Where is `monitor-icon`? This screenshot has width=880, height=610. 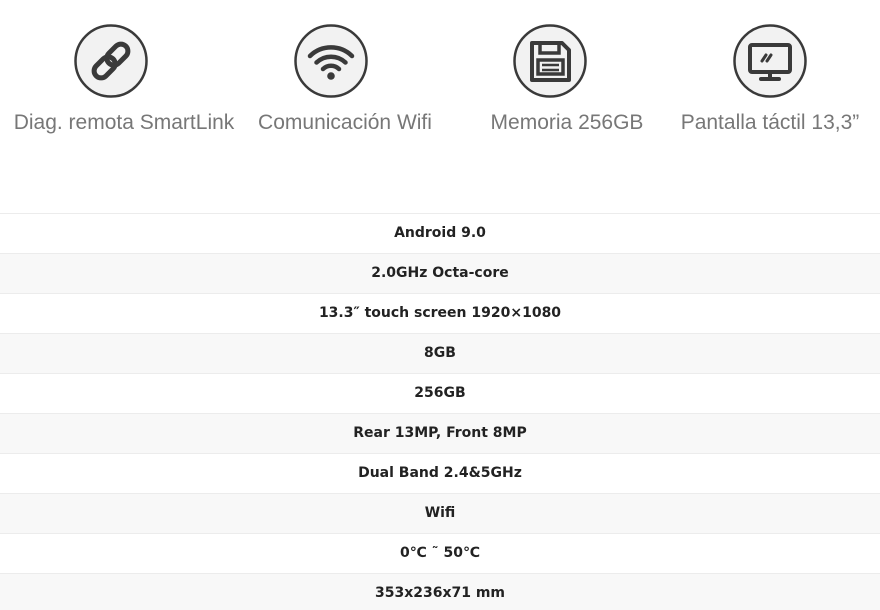
monitor-icon is located at coordinates (770, 61).